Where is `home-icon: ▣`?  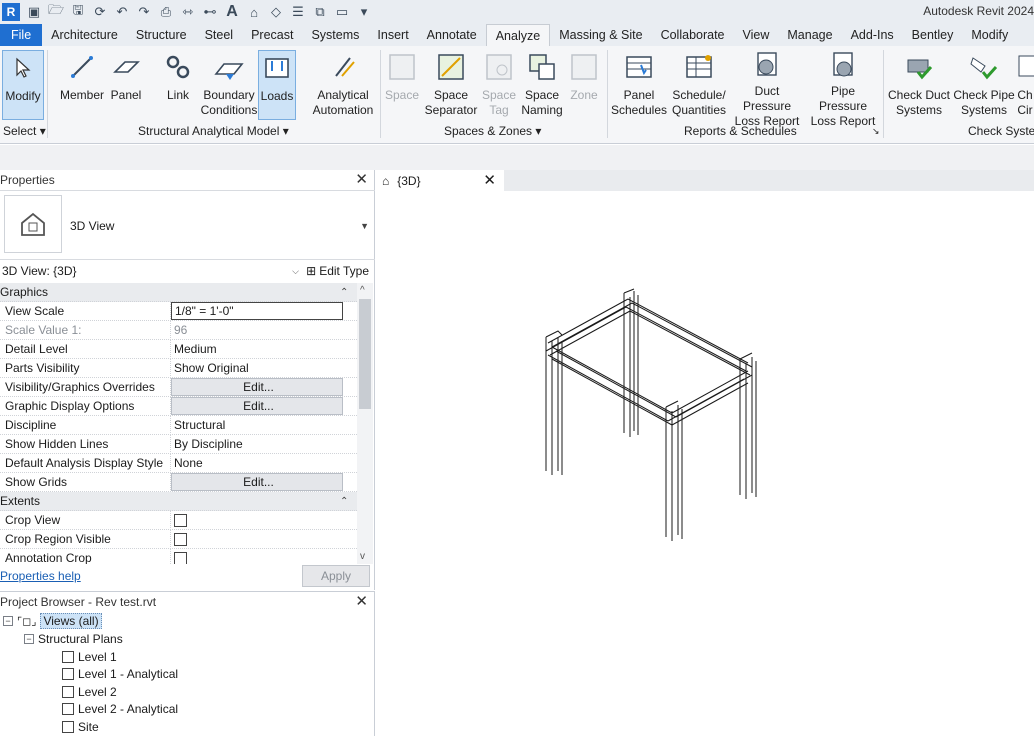
home-icon: ▣ is located at coordinates (34, 12).